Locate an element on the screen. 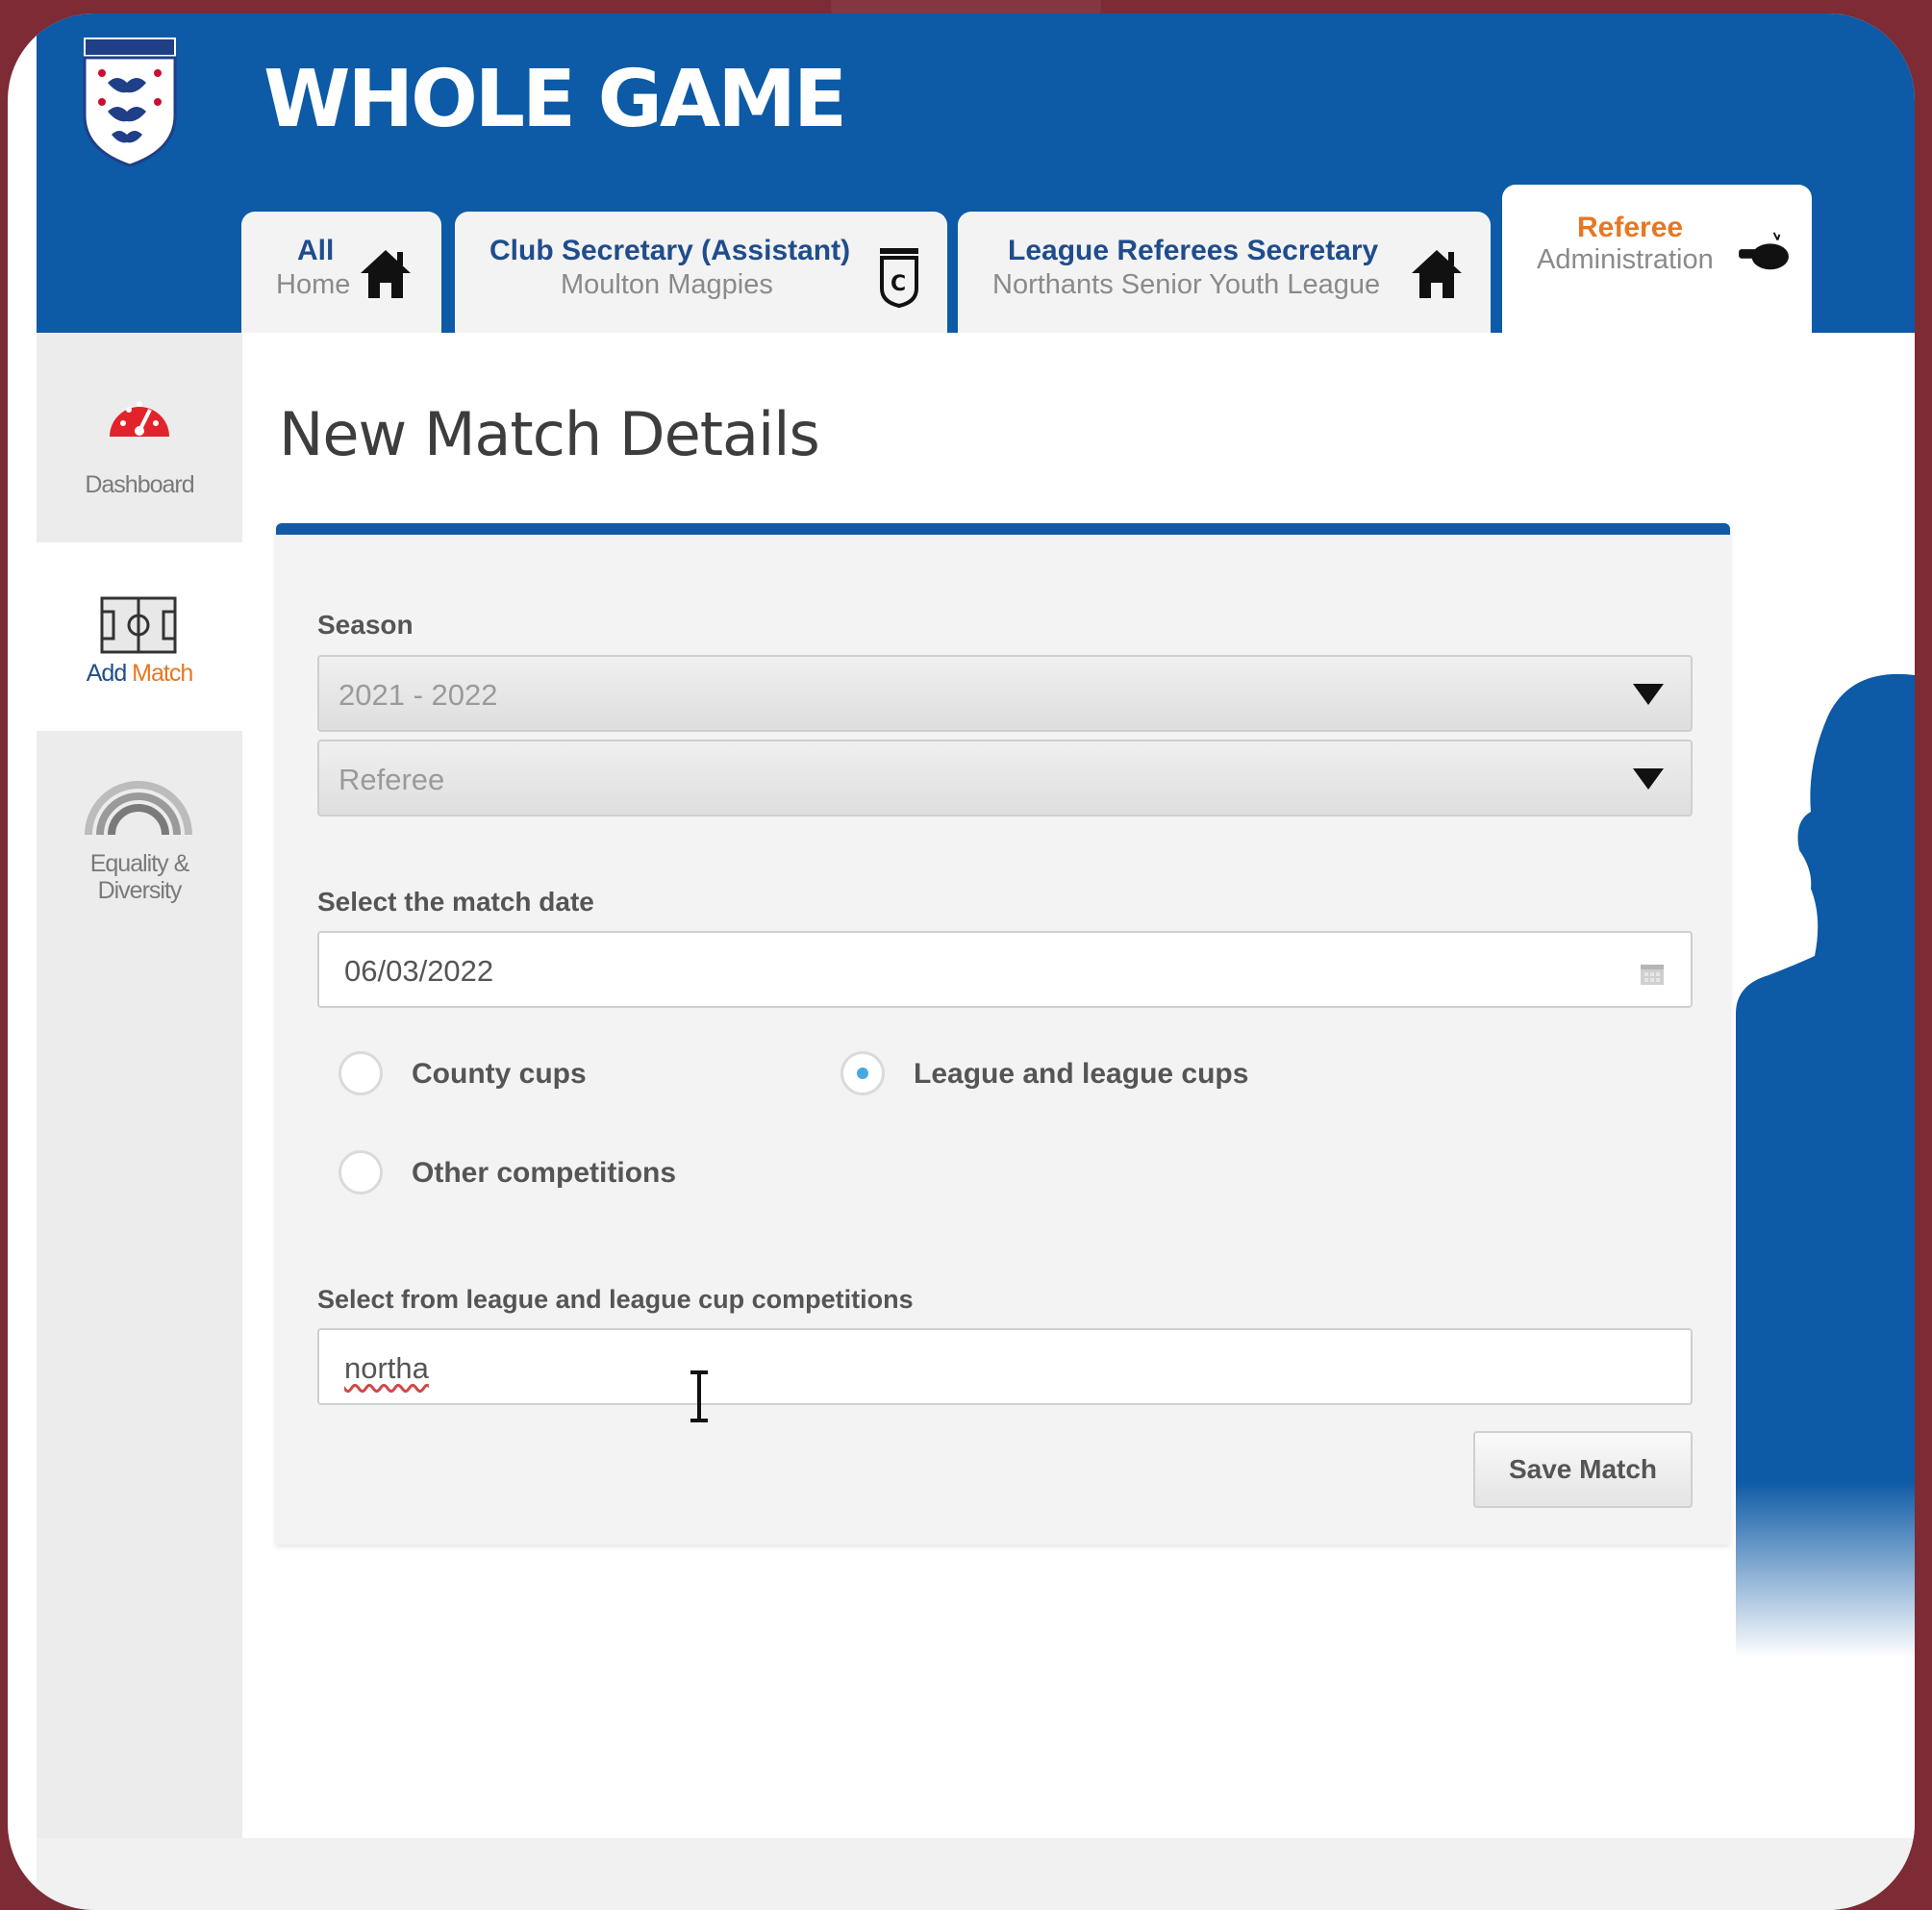 The width and height of the screenshot is (1932, 1910). role-select-value: Referee is located at coordinates (392, 780).